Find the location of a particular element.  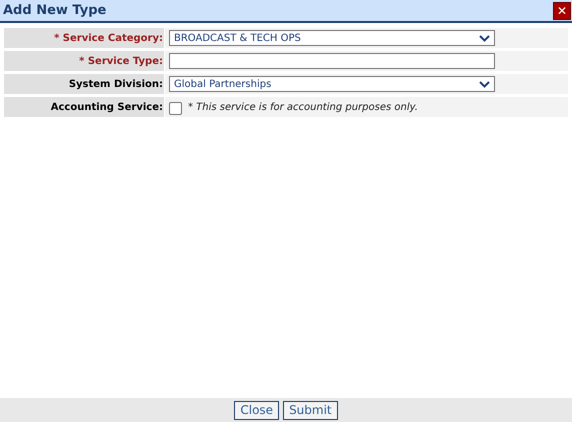

window-title: Add New Type is located at coordinates (54, 11).